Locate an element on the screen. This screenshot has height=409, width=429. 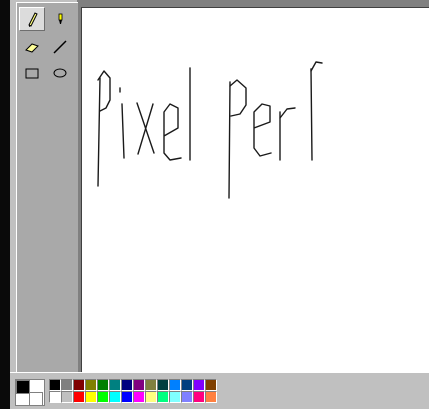
ellipse-tool is located at coordinates (60, 73).